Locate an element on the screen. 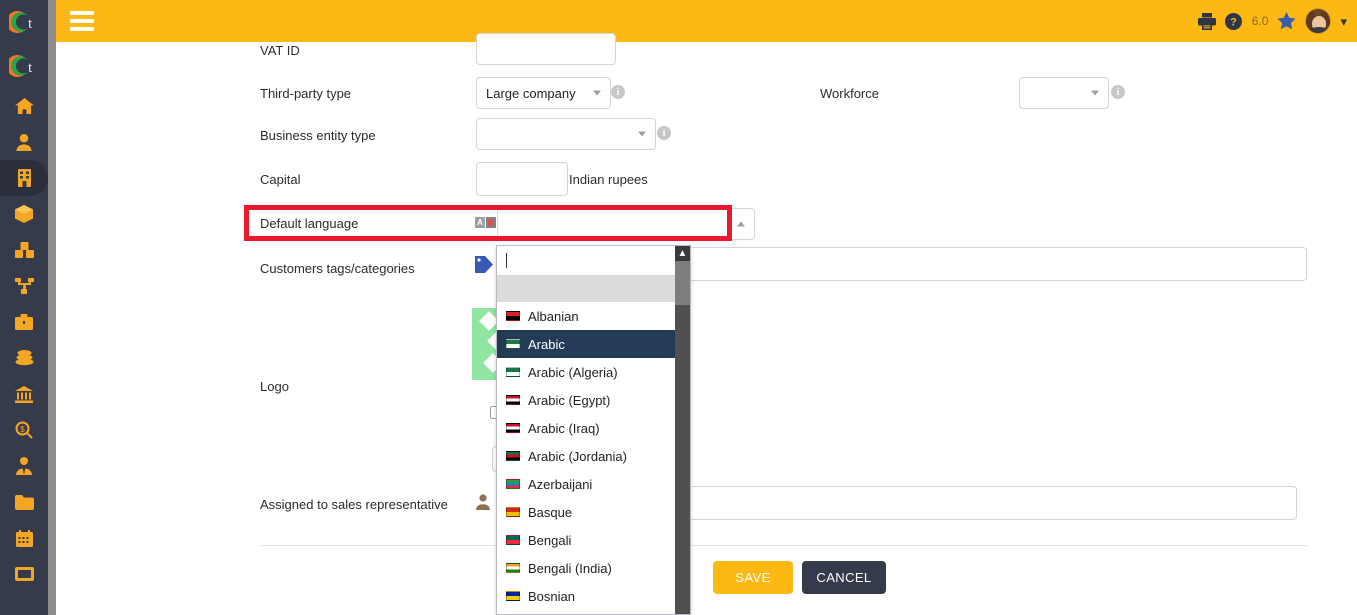 The height and width of the screenshot is (615, 1357). version-label: 6.0 is located at coordinates (1260, 21).